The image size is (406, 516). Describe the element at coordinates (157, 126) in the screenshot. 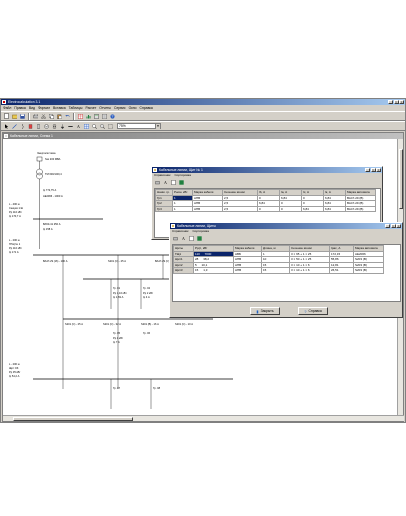

I see `chevron-down-icon: ▼` at that location.